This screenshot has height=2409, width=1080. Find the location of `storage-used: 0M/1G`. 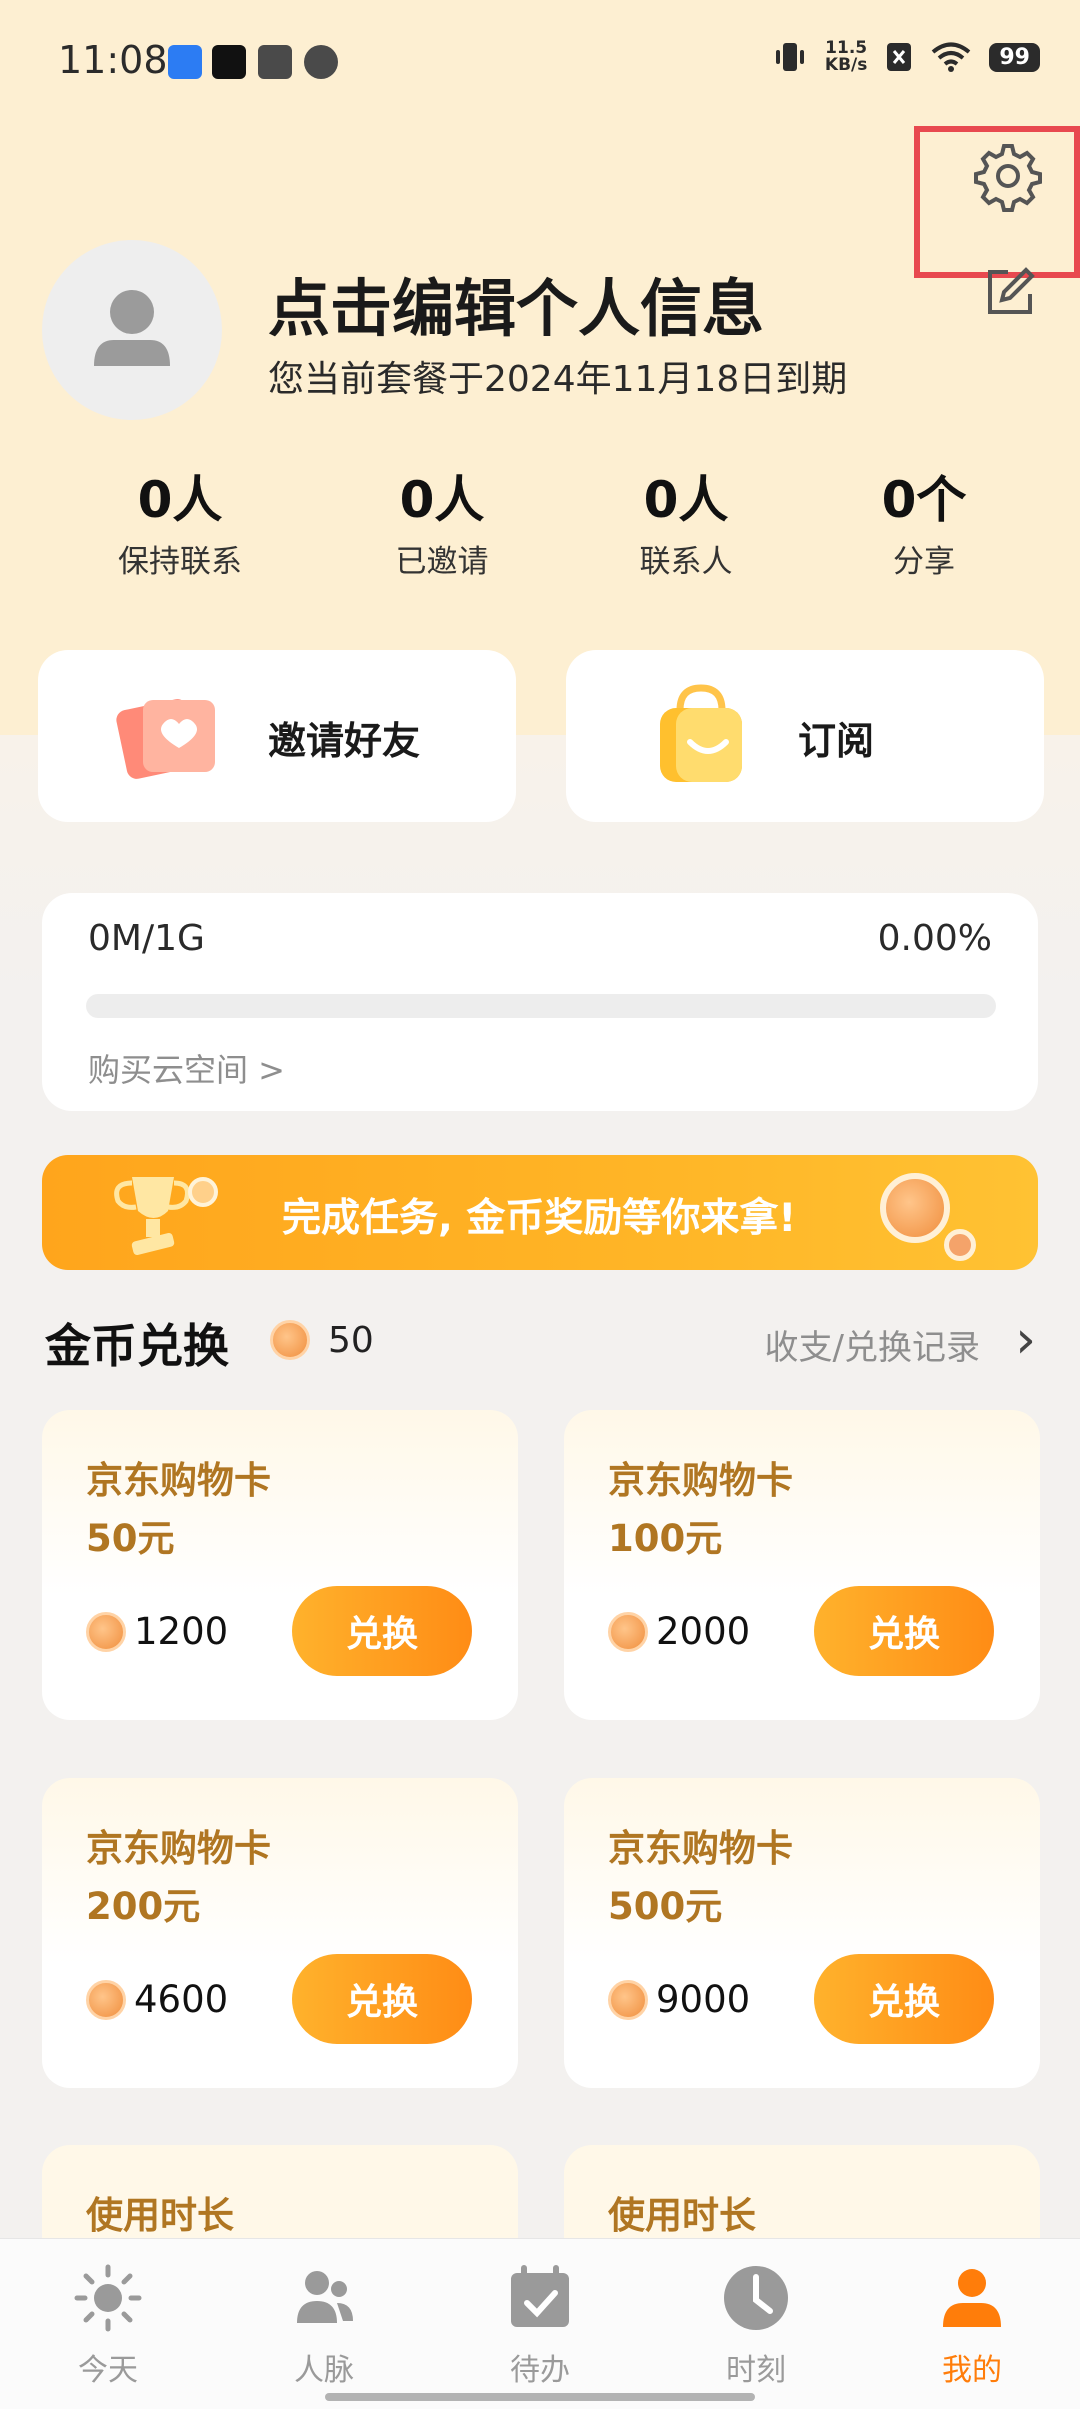

storage-used: 0M/1G is located at coordinates (146, 938).